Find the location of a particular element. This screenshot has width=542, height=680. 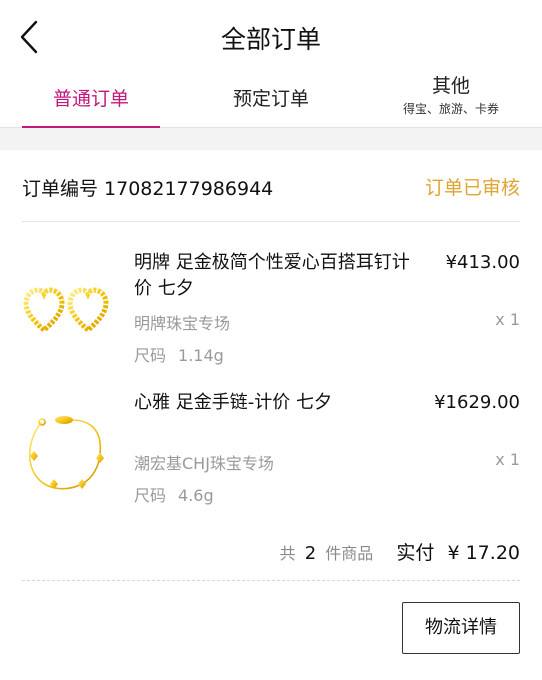

tab-others: 其他 得宝、旅游、卡券 is located at coordinates (451, 99).